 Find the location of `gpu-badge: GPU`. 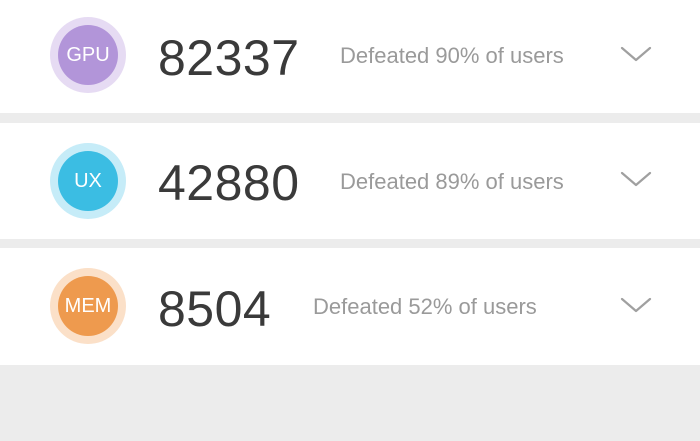

gpu-badge: GPU is located at coordinates (88, 55).